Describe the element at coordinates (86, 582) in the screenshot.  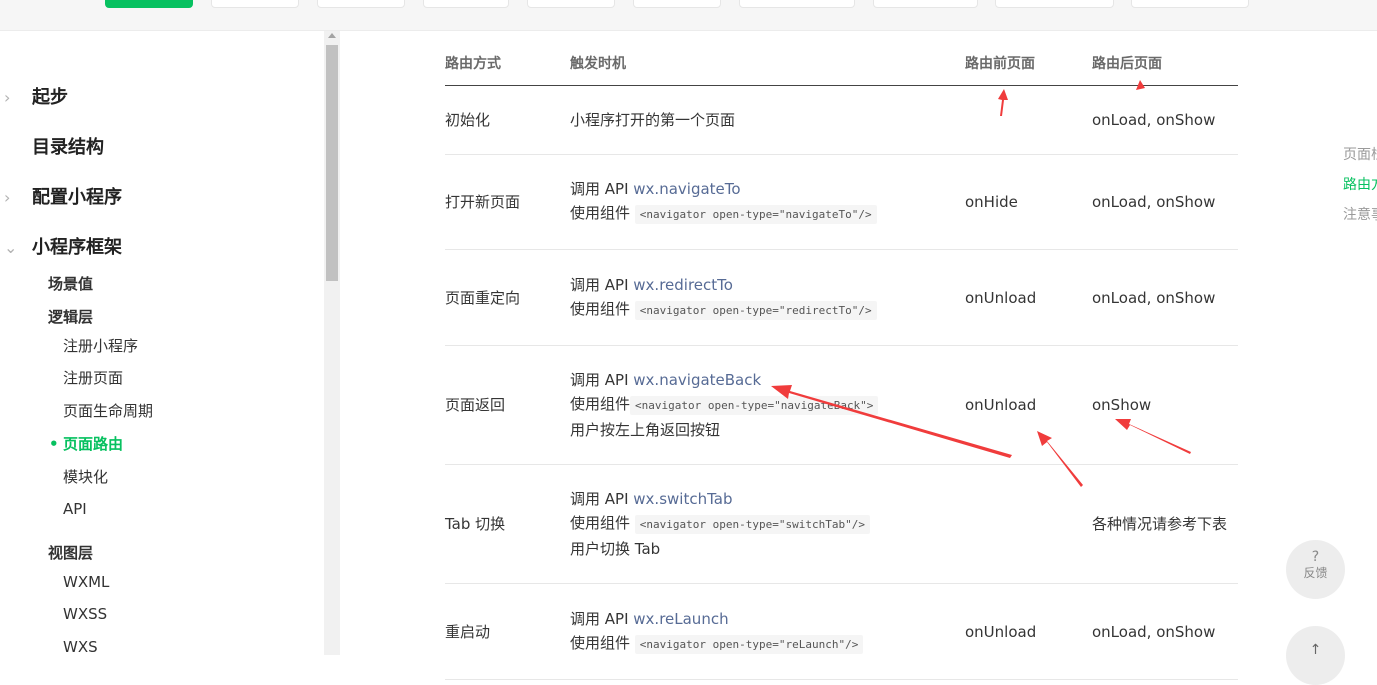
I see `sidebar-item-wxml: WXML` at that location.